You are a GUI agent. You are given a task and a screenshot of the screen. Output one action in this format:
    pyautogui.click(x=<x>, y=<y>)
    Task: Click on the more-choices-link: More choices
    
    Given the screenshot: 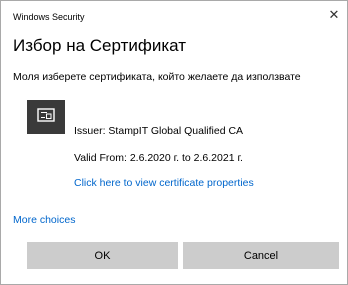 What is the action you would take?
    pyautogui.click(x=44, y=220)
    